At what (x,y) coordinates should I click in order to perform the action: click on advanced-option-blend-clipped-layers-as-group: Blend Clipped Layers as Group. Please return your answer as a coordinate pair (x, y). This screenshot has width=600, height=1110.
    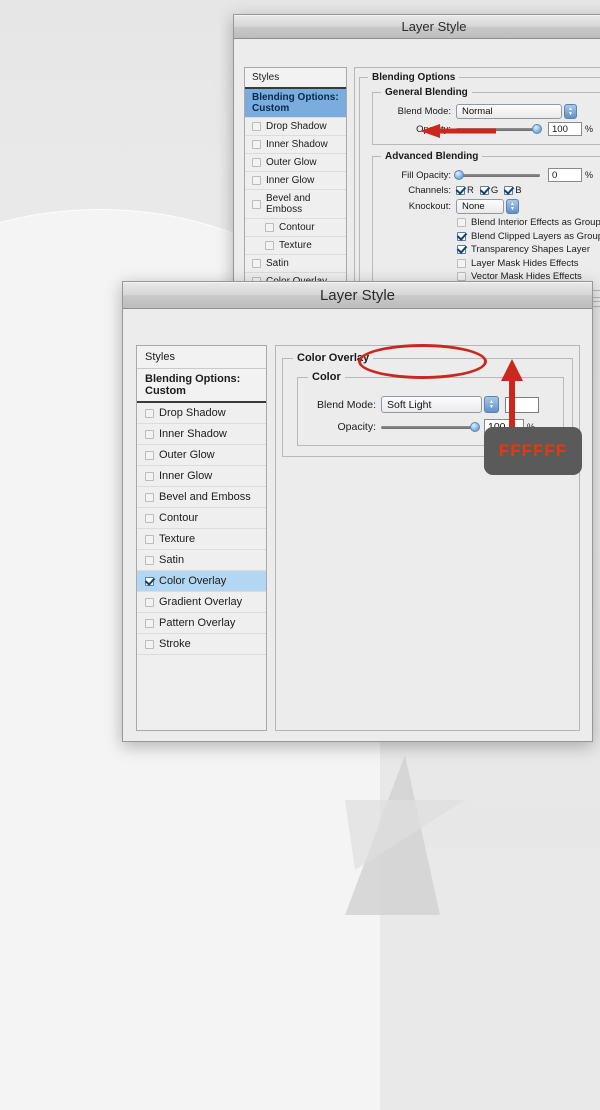
    Looking at the image, I should click on (528, 236).